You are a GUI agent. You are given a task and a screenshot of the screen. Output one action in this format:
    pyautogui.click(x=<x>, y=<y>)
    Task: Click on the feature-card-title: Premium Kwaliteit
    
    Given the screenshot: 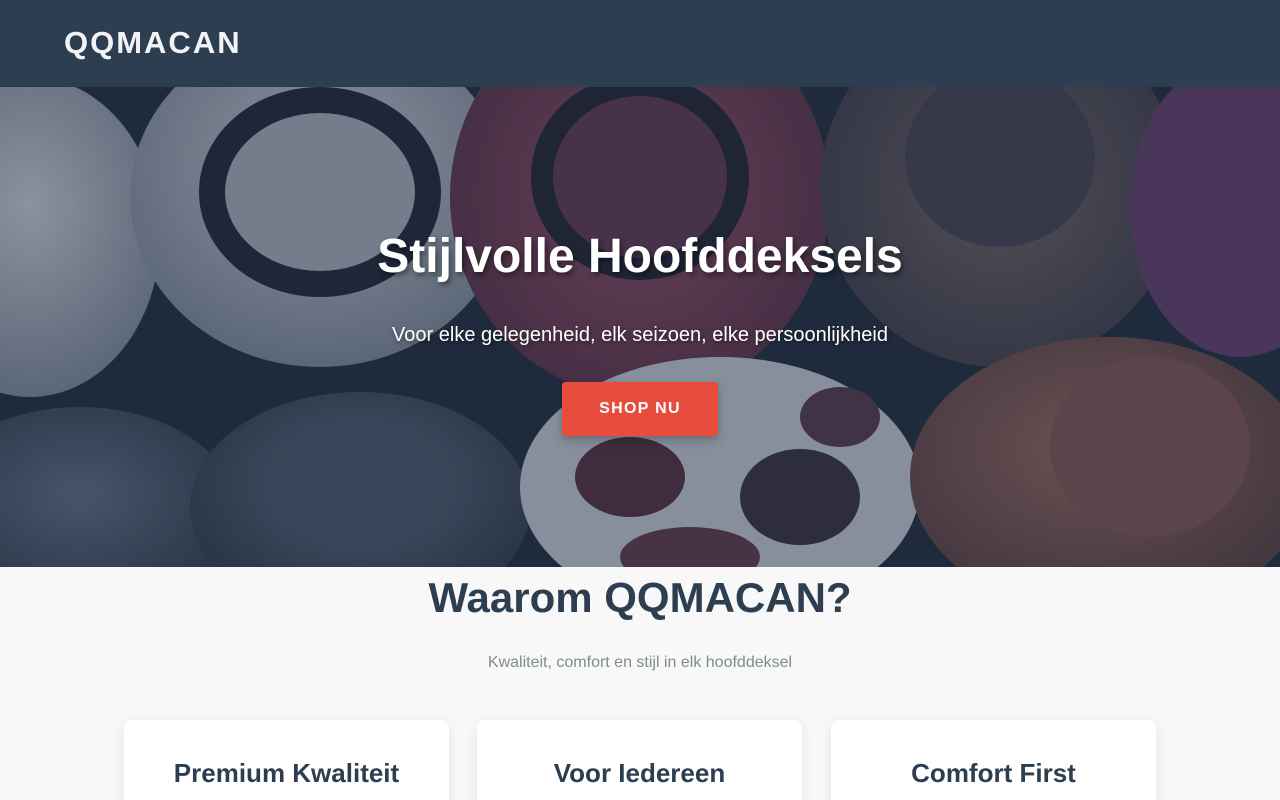 What is the action you would take?
    pyautogui.click(x=286, y=773)
    